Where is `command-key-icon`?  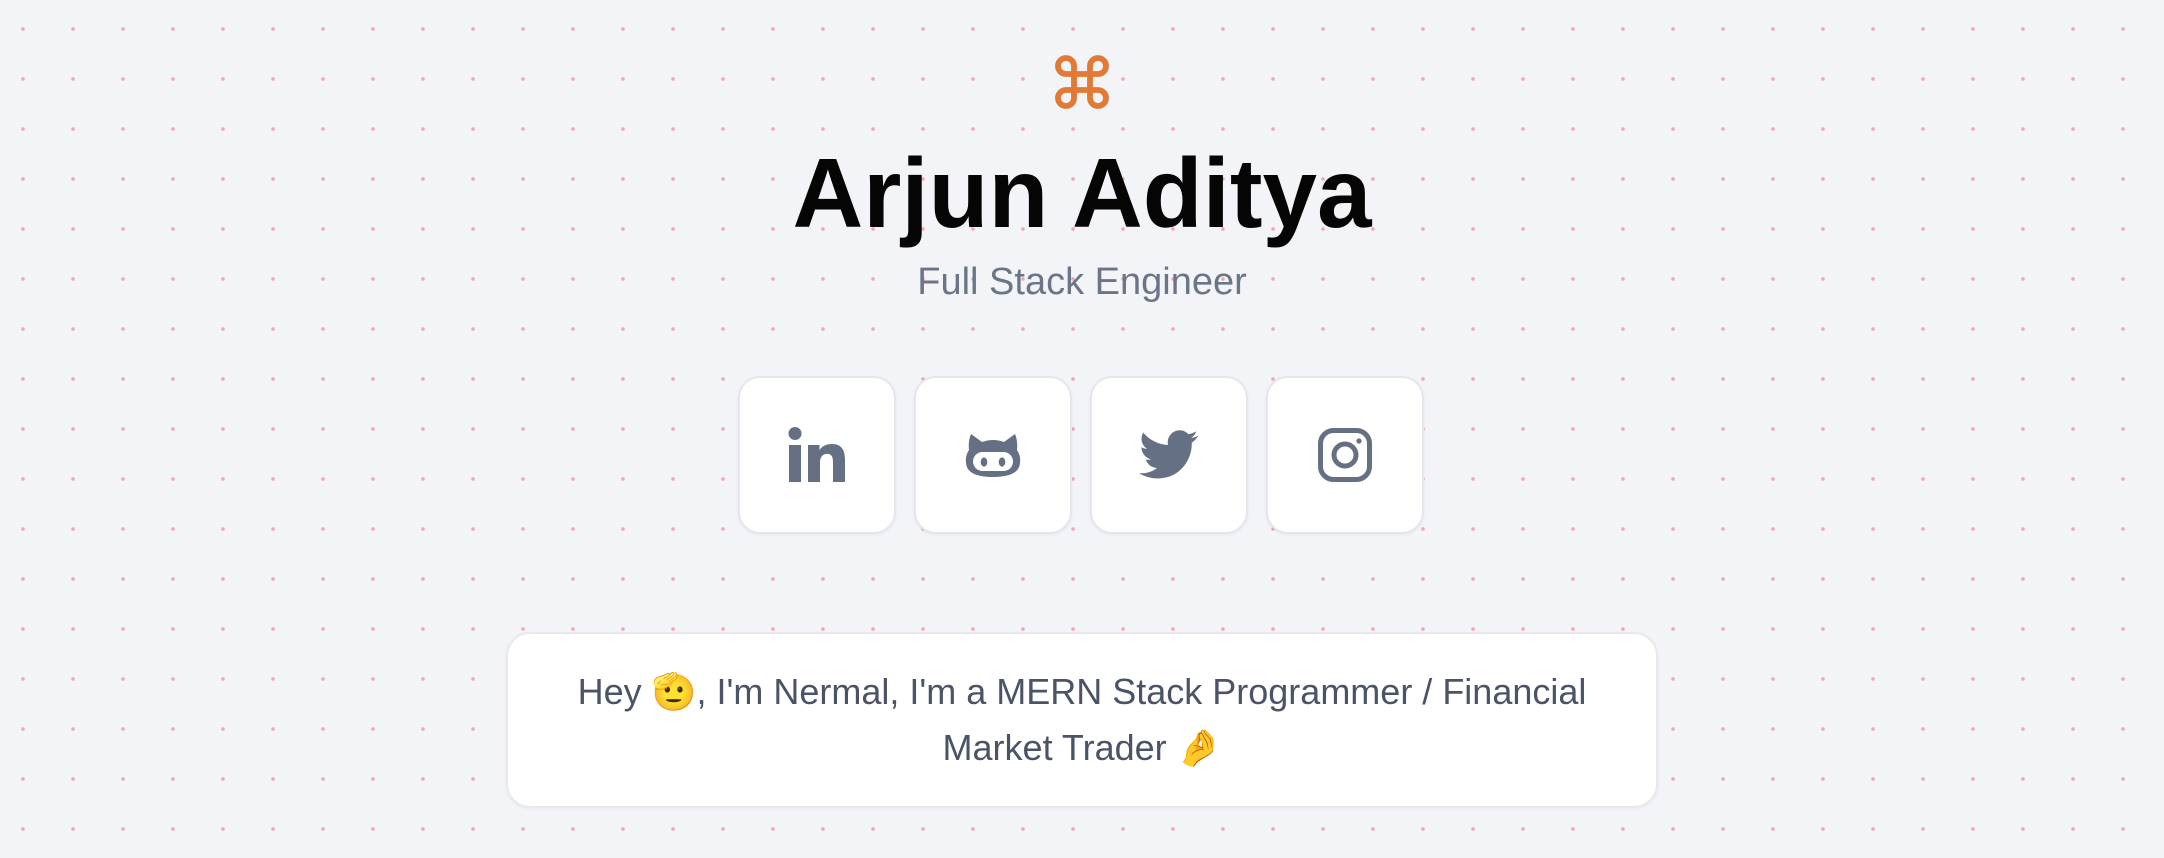
command-key-icon is located at coordinates (1082, 82).